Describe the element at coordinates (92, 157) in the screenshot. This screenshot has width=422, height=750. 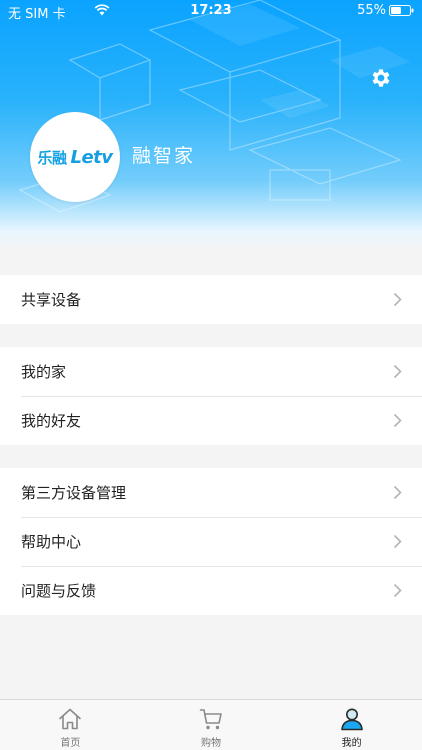
I see `avatar-logo-en: Letv` at that location.